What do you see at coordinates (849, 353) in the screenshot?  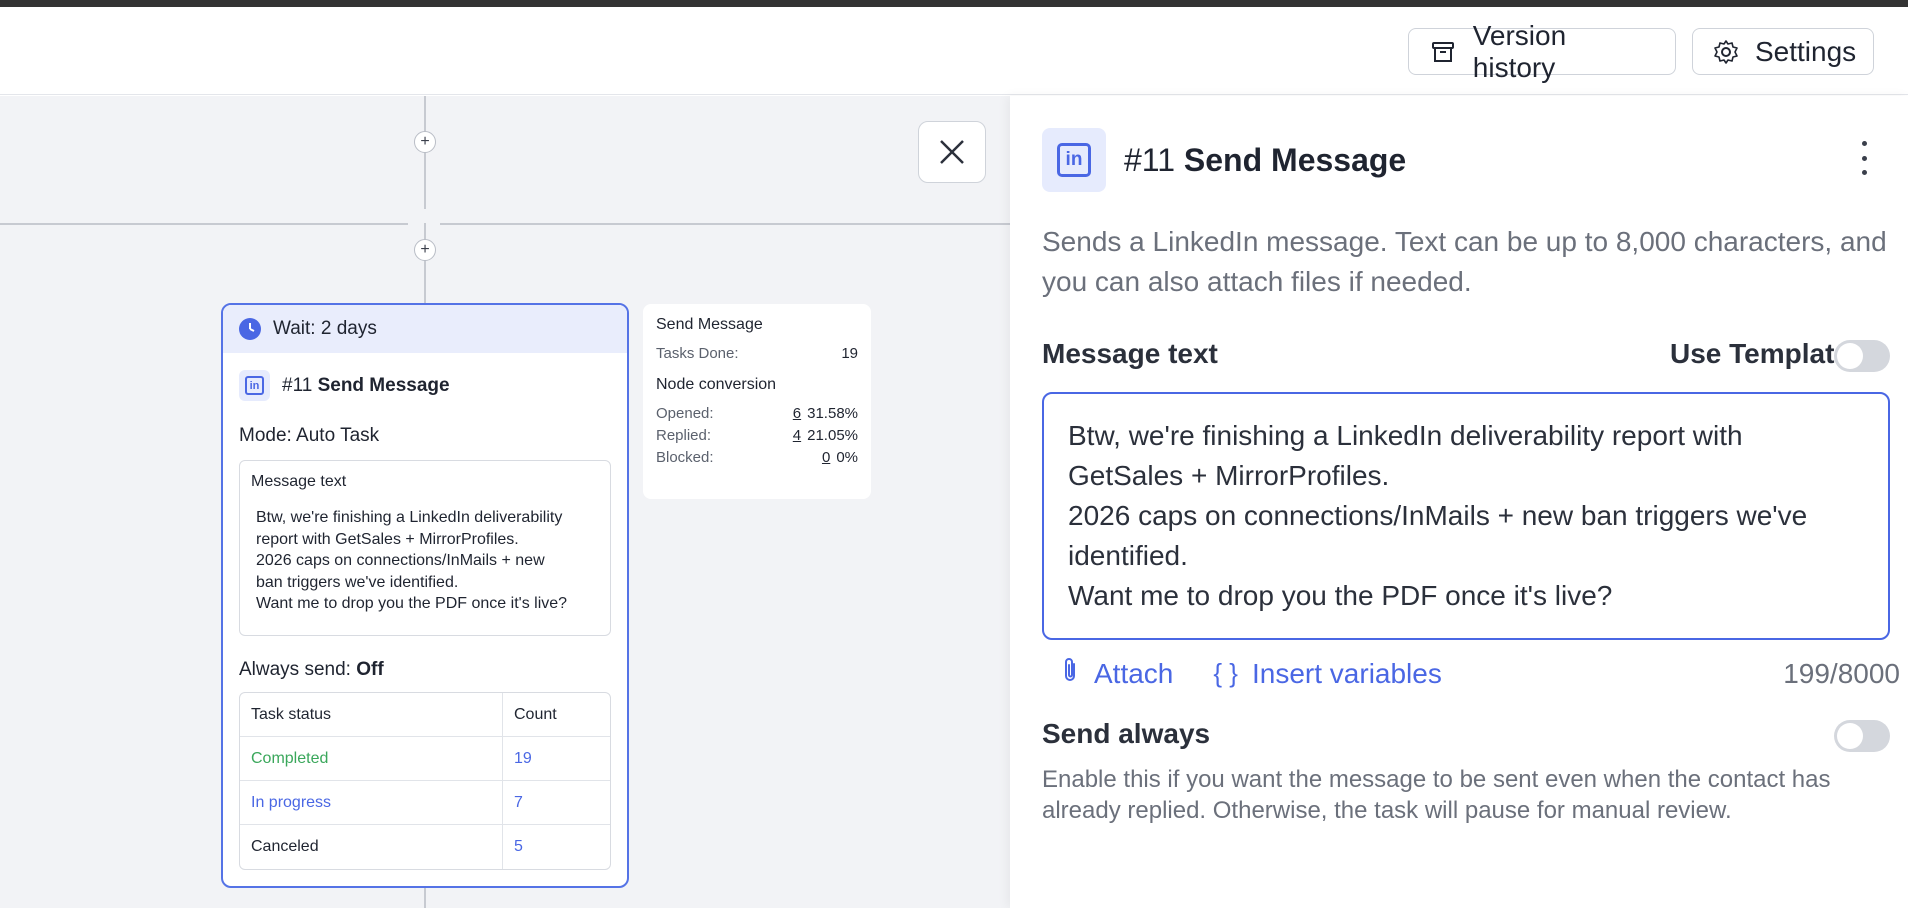 I see `stats-value: 19` at bounding box center [849, 353].